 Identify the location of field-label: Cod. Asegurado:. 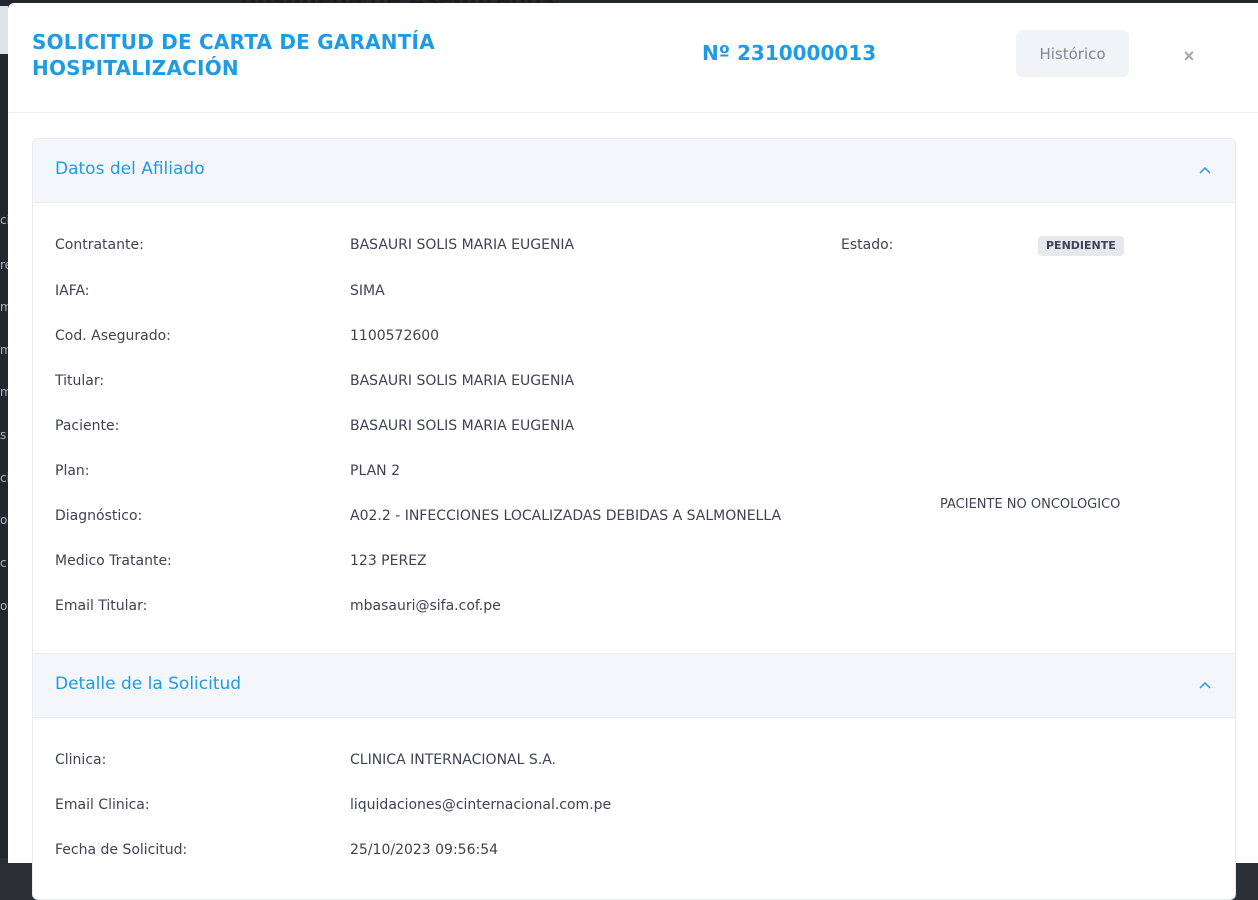
(113, 336).